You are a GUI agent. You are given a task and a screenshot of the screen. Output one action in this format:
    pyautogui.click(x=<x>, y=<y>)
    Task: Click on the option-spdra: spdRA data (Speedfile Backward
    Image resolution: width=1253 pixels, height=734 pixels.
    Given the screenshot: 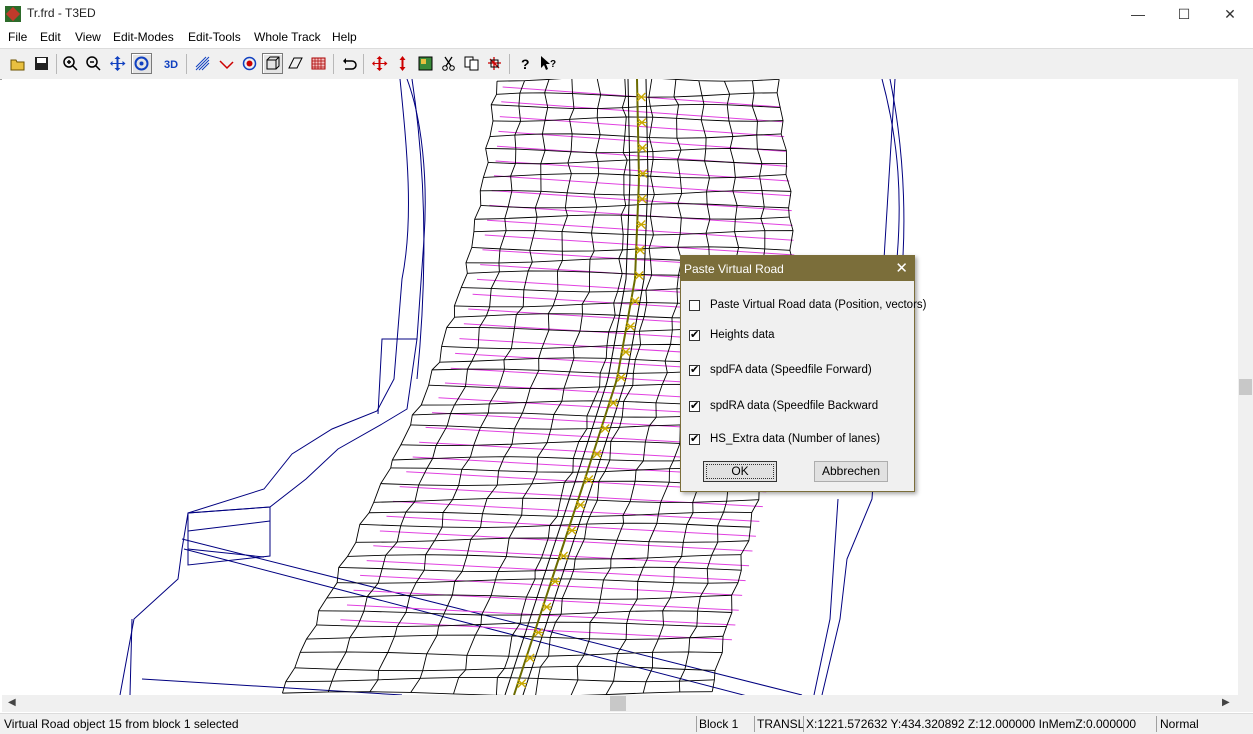 What is the action you would take?
    pyautogui.click(x=783, y=406)
    